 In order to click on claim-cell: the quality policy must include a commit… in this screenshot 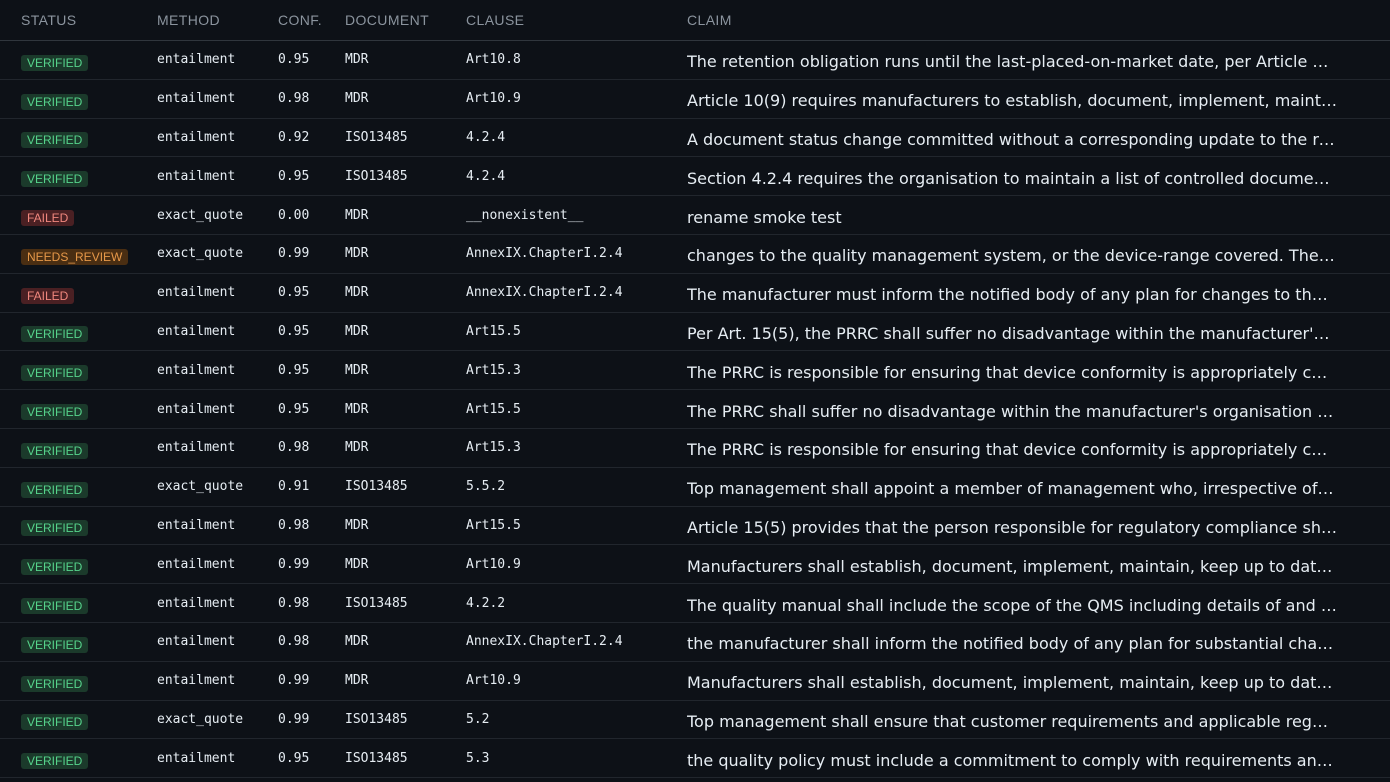, I will do `click(1012, 758)`.